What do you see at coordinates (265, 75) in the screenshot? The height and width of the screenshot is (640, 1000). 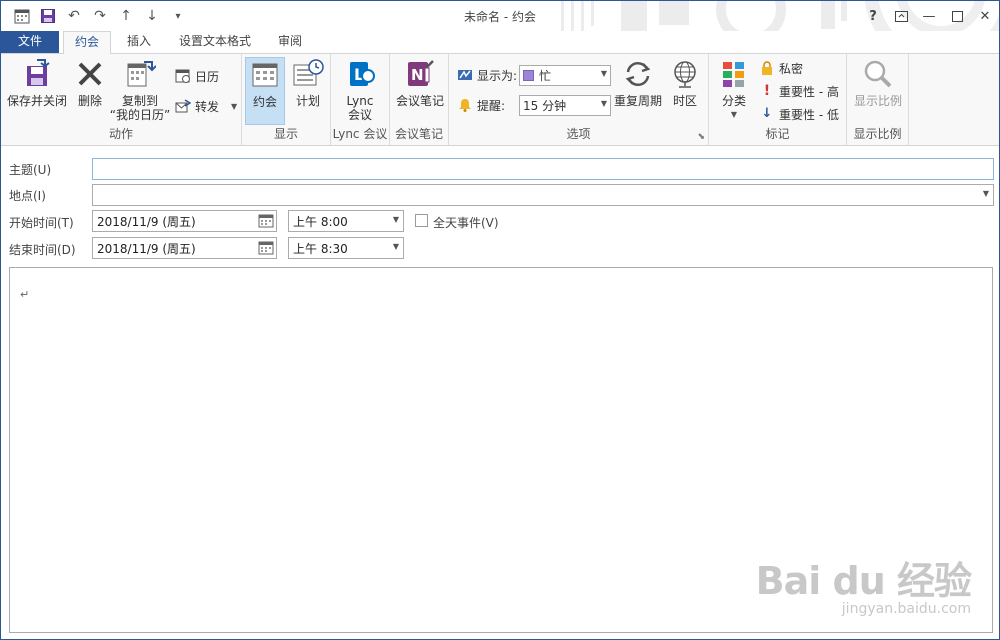 I see `appointment-view-icon` at bounding box center [265, 75].